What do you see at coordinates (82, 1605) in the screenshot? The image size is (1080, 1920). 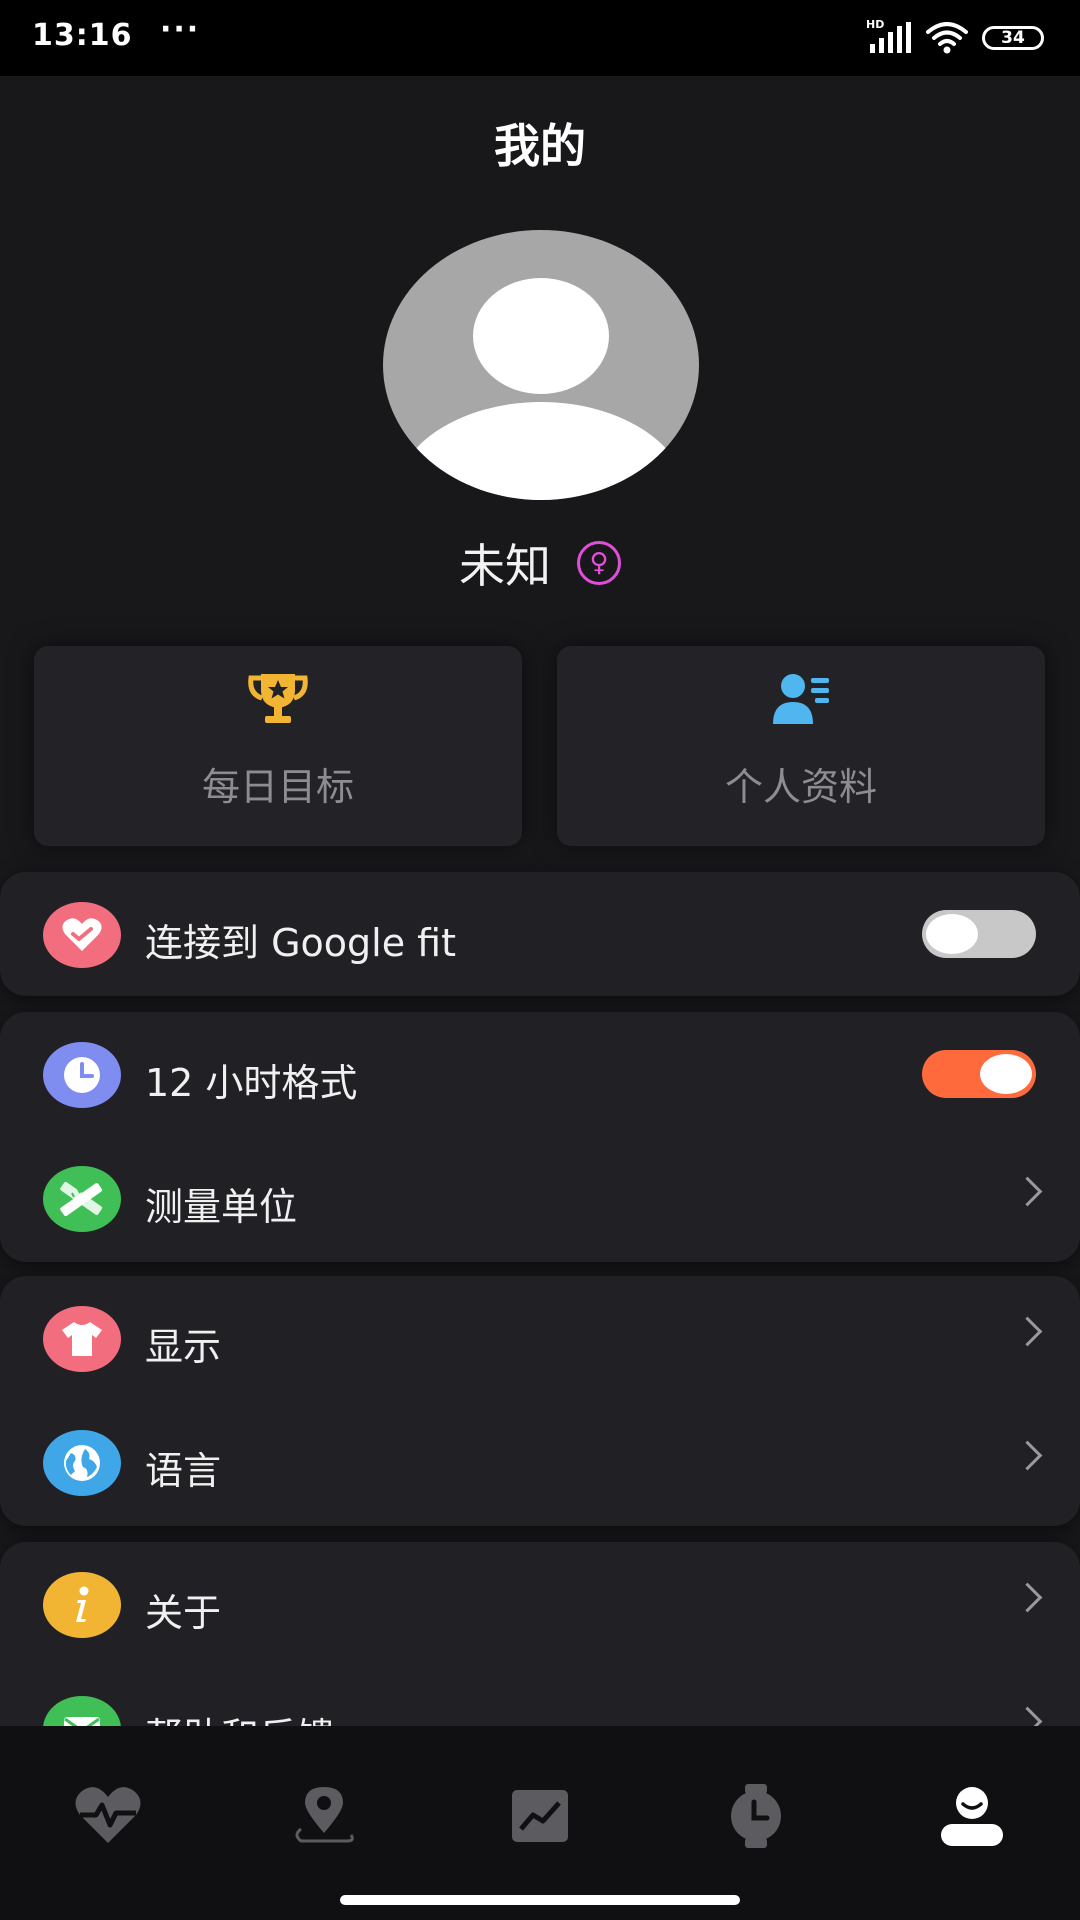 I see `info-icon` at bounding box center [82, 1605].